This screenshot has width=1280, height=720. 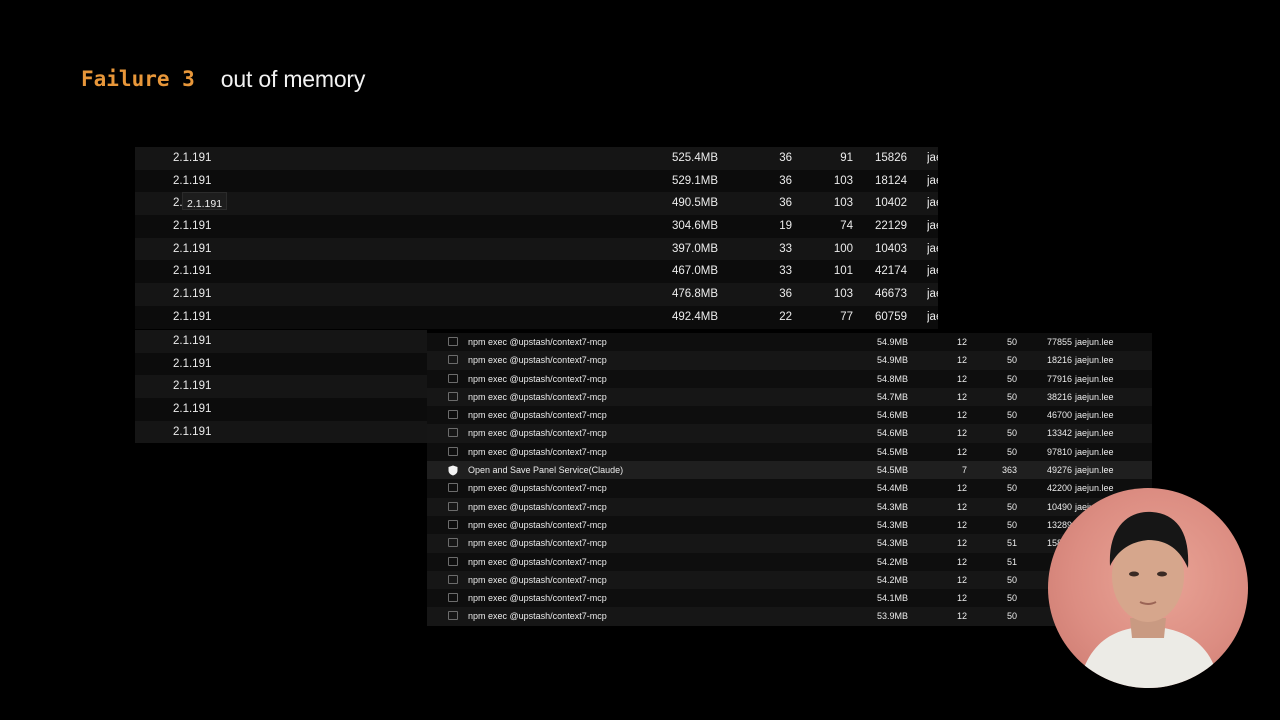 What do you see at coordinates (892, 470) in the screenshot?
I see `memory-value: 54.5MB` at bounding box center [892, 470].